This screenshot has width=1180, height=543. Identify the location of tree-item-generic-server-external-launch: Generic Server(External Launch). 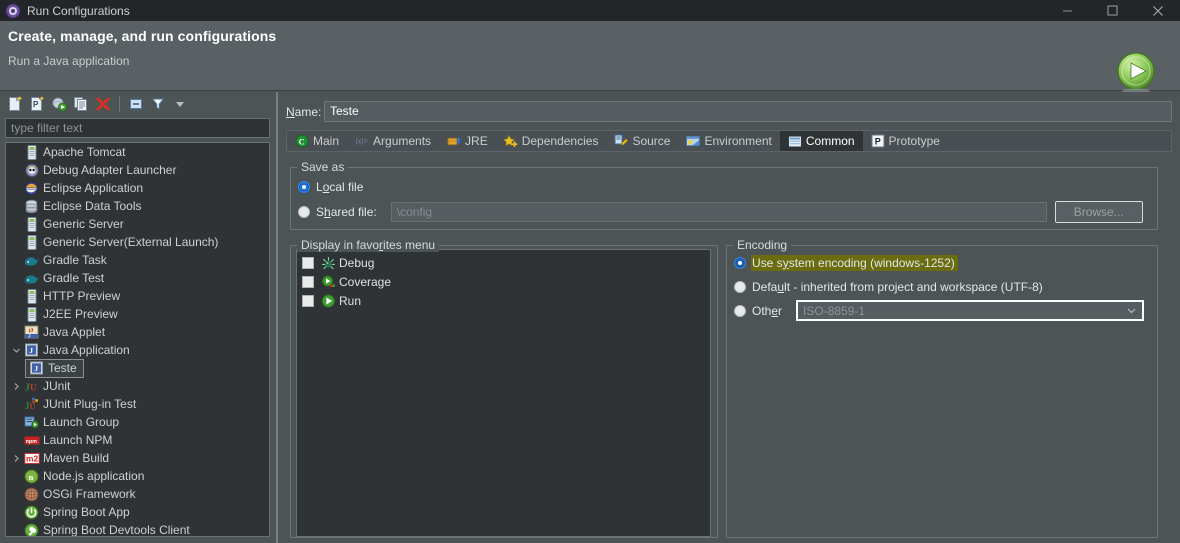
(137, 242).